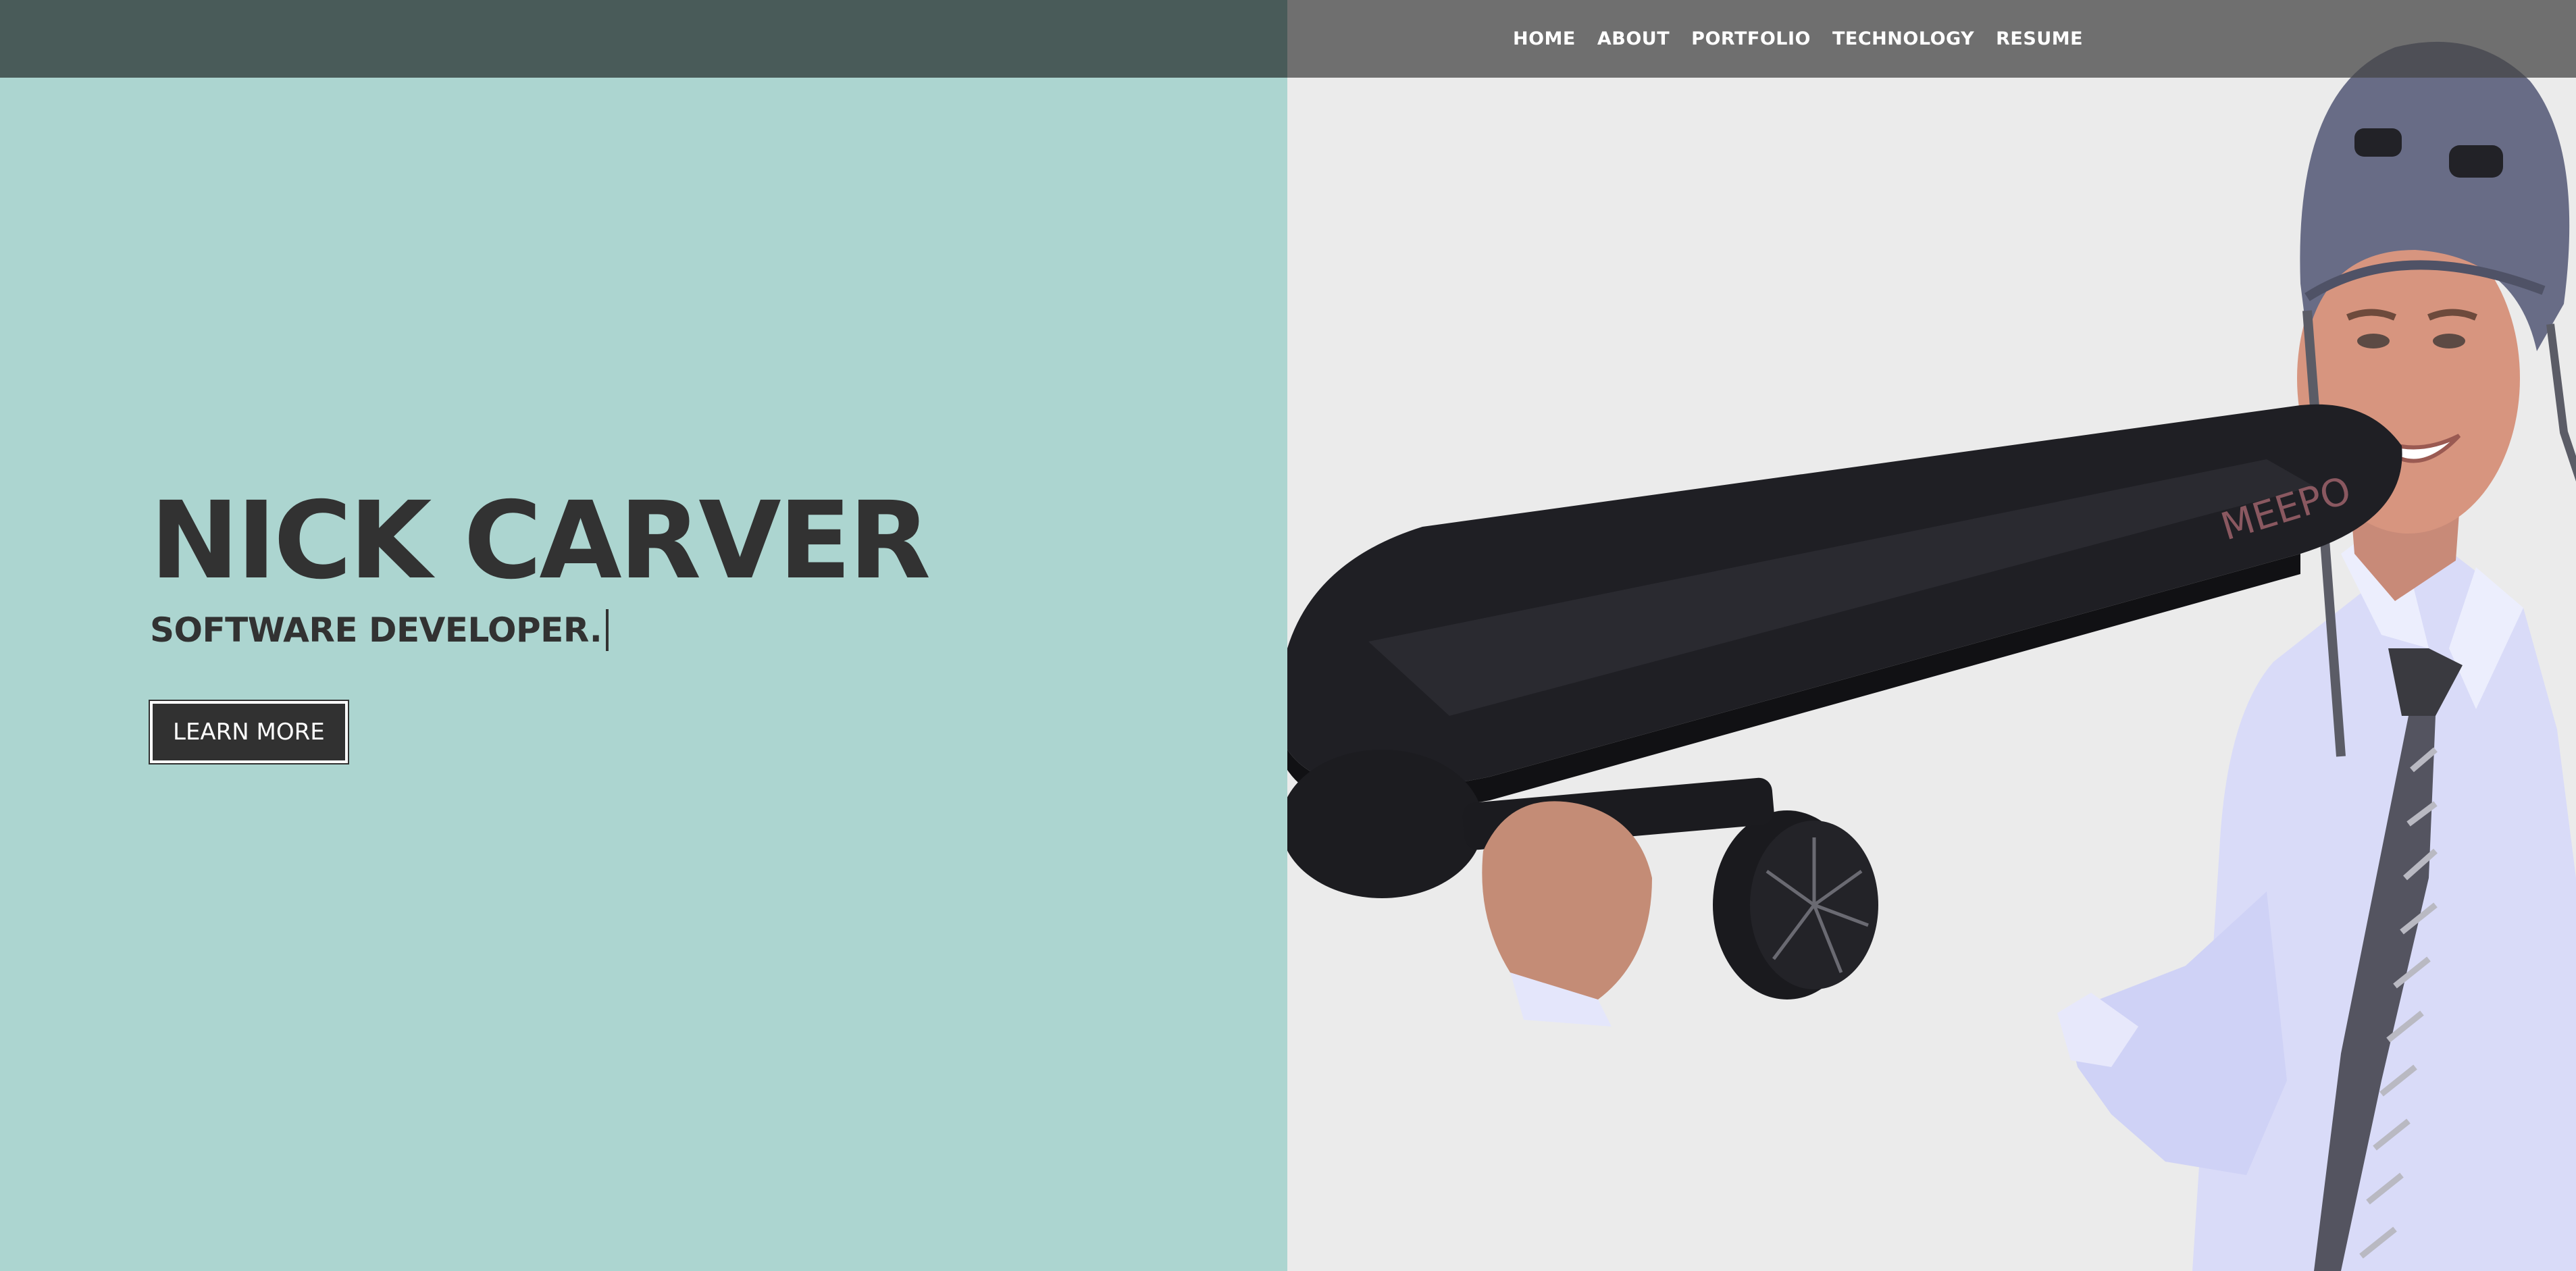 The height and width of the screenshot is (1271, 2576). What do you see at coordinates (607, 630) in the screenshot?
I see `typing-cursor` at bounding box center [607, 630].